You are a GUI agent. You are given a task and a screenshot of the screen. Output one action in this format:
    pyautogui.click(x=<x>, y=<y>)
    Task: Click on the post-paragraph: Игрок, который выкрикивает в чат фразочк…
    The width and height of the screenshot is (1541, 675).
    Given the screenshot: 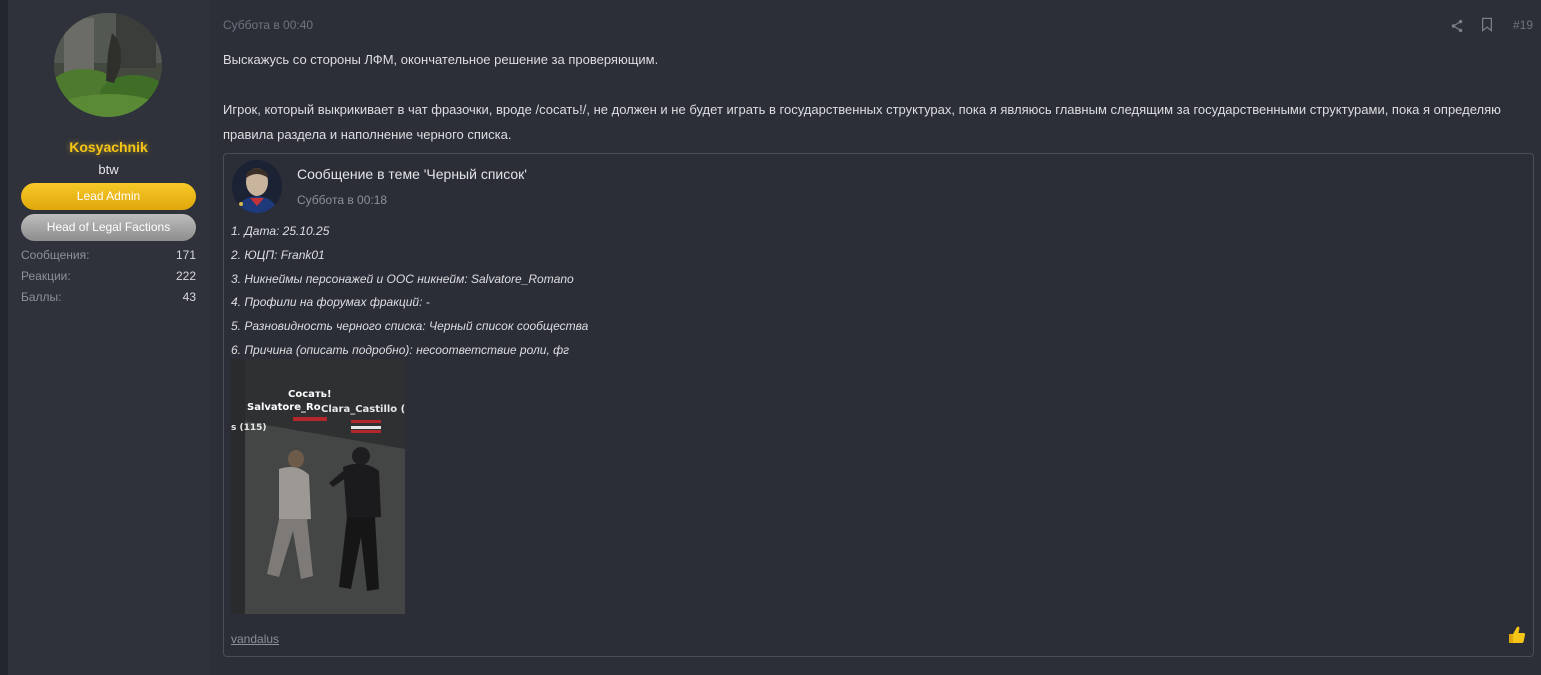 What is the action you would take?
    pyautogui.click(x=862, y=122)
    